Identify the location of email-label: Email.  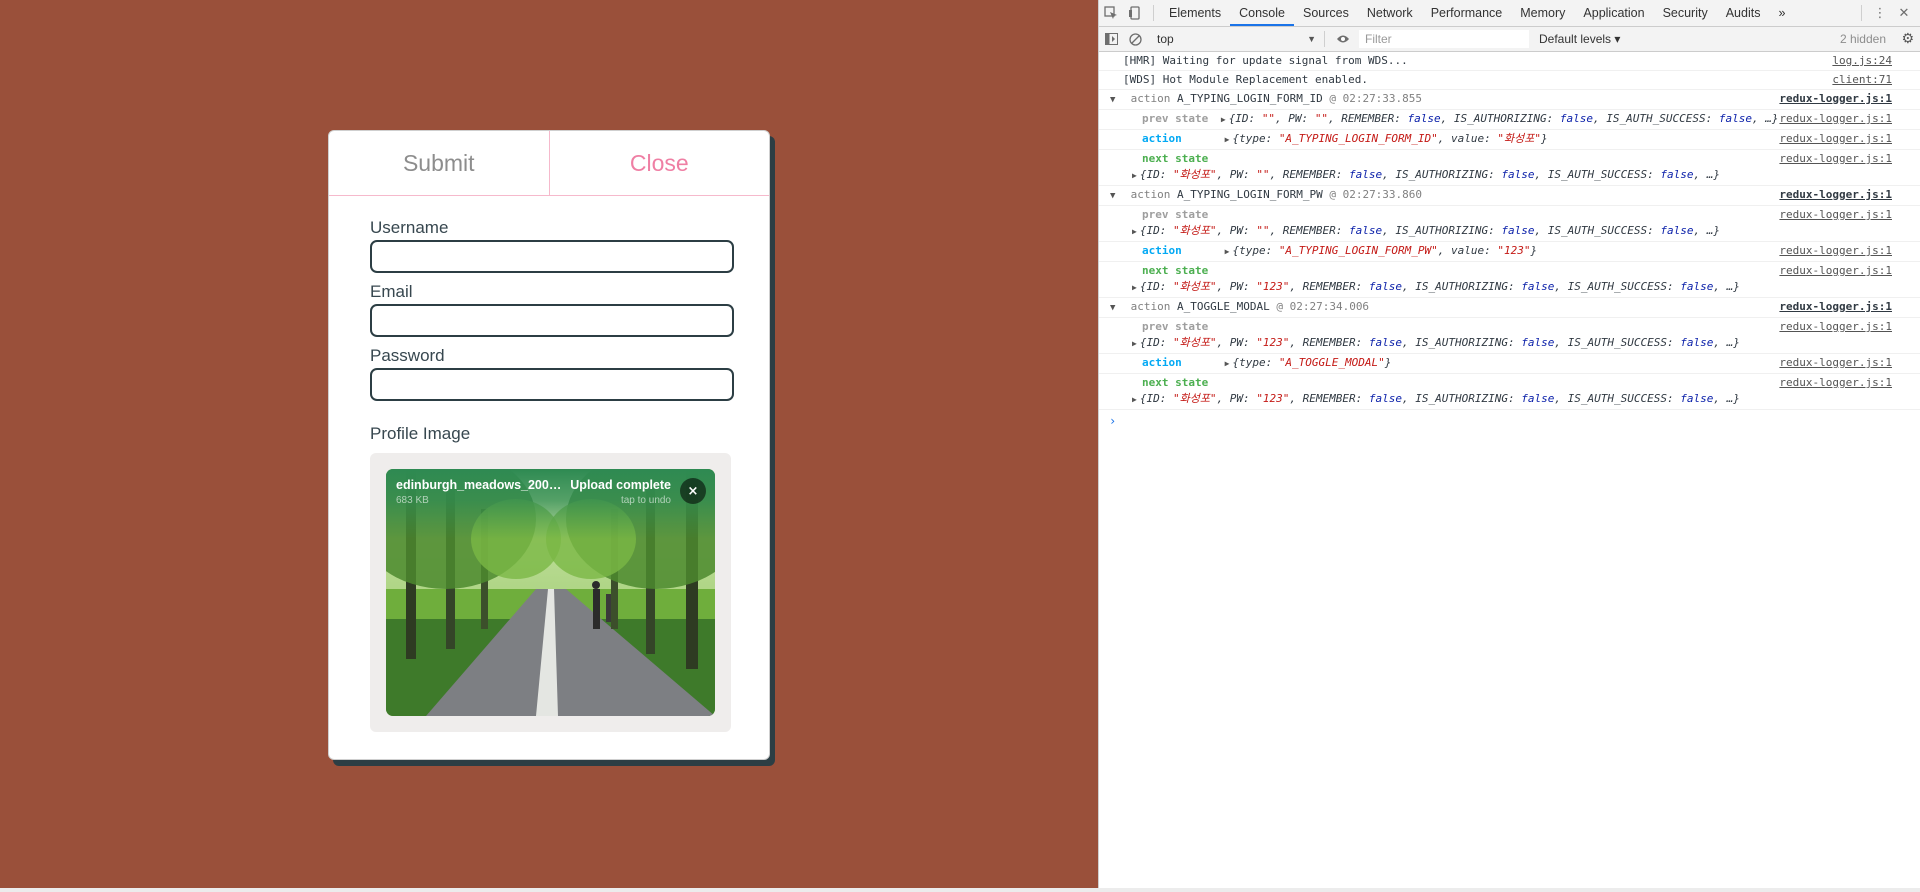
(391, 291).